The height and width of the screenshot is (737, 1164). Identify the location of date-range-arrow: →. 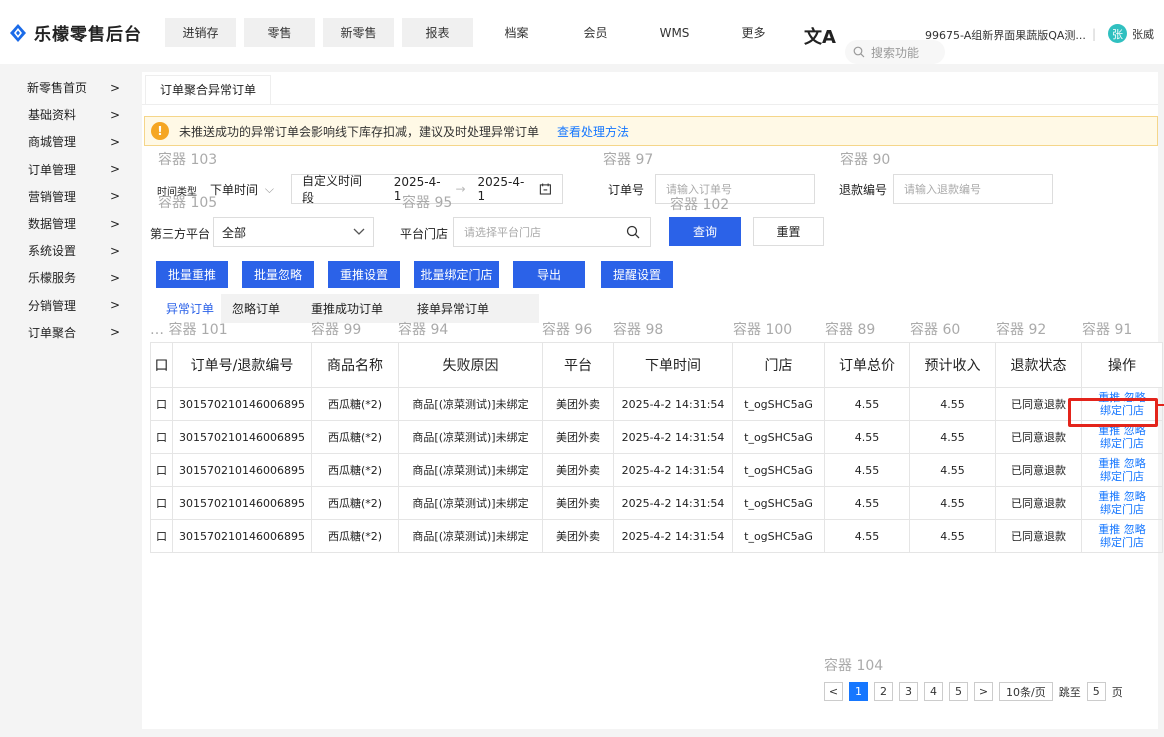
(460, 189).